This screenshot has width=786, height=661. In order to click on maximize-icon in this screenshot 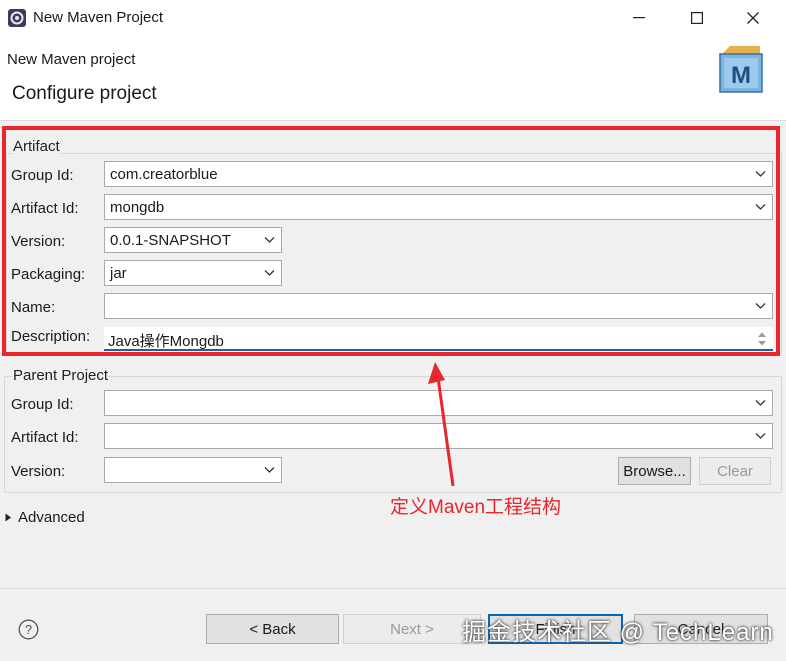, I will do `click(697, 18)`.